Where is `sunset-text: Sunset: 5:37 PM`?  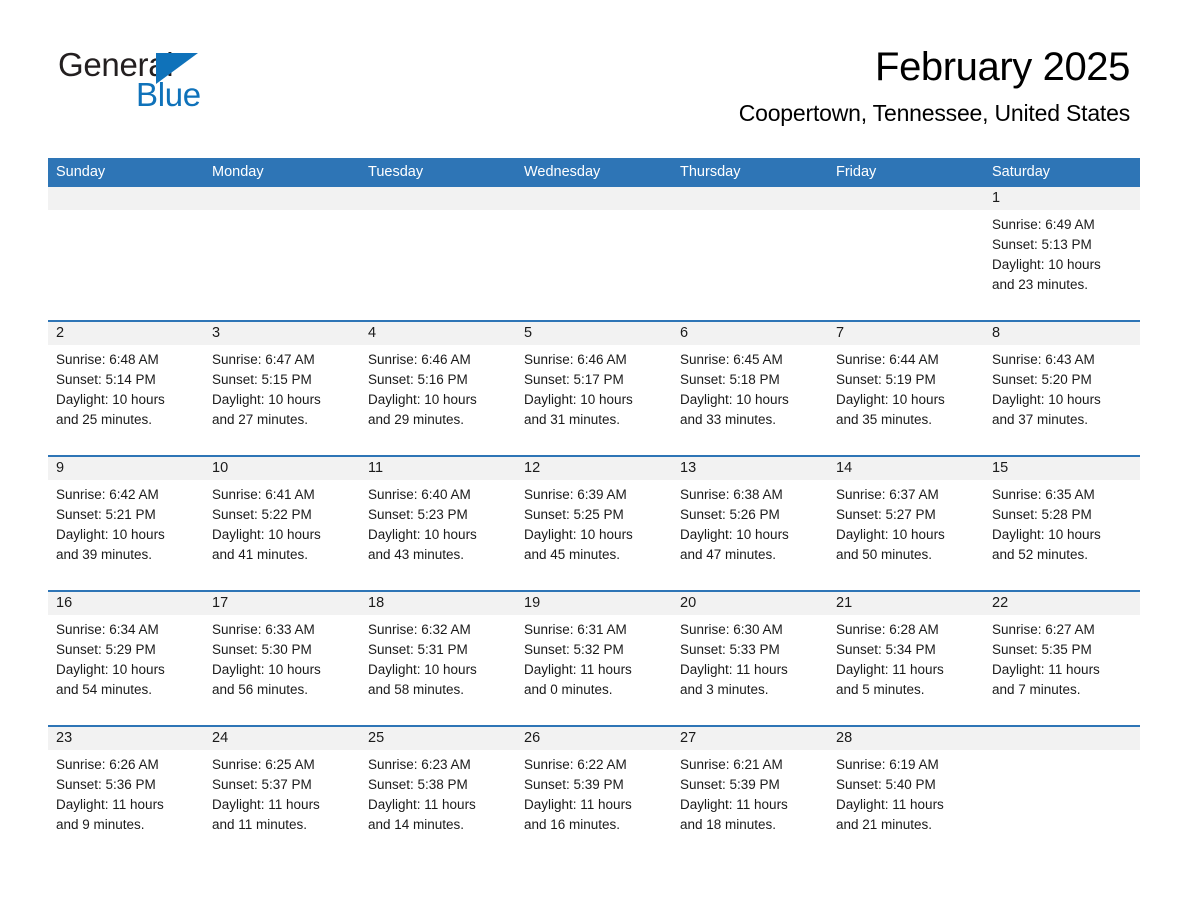
sunset-text: Sunset: 5:37 PM is located at coordinates (262, 784).